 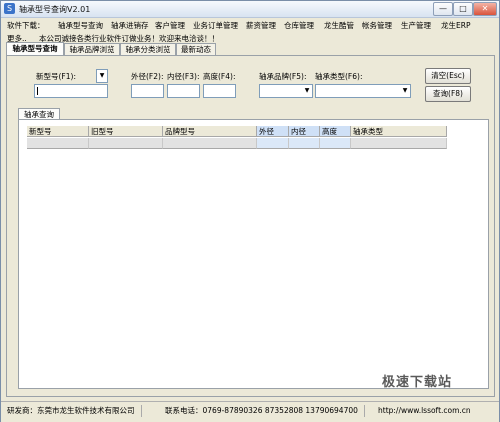 What do you see at coordinates (92, 49) in the screenshot?
I see `tab-brand-browse: 轴承品牌浏览` at bounding box center [92, 49].